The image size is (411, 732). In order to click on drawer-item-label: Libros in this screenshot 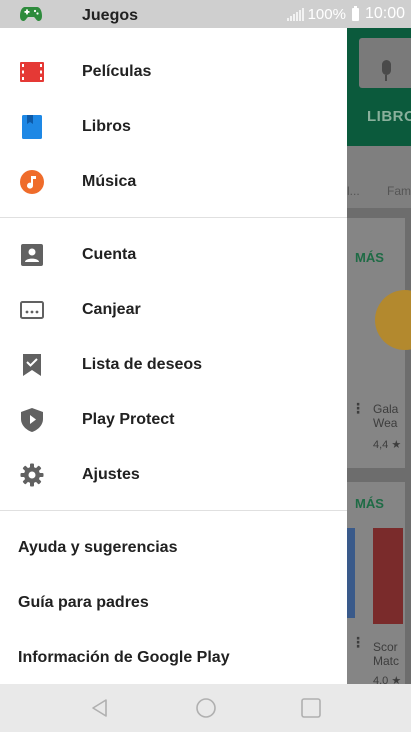, I will do `click(106, 126)`.